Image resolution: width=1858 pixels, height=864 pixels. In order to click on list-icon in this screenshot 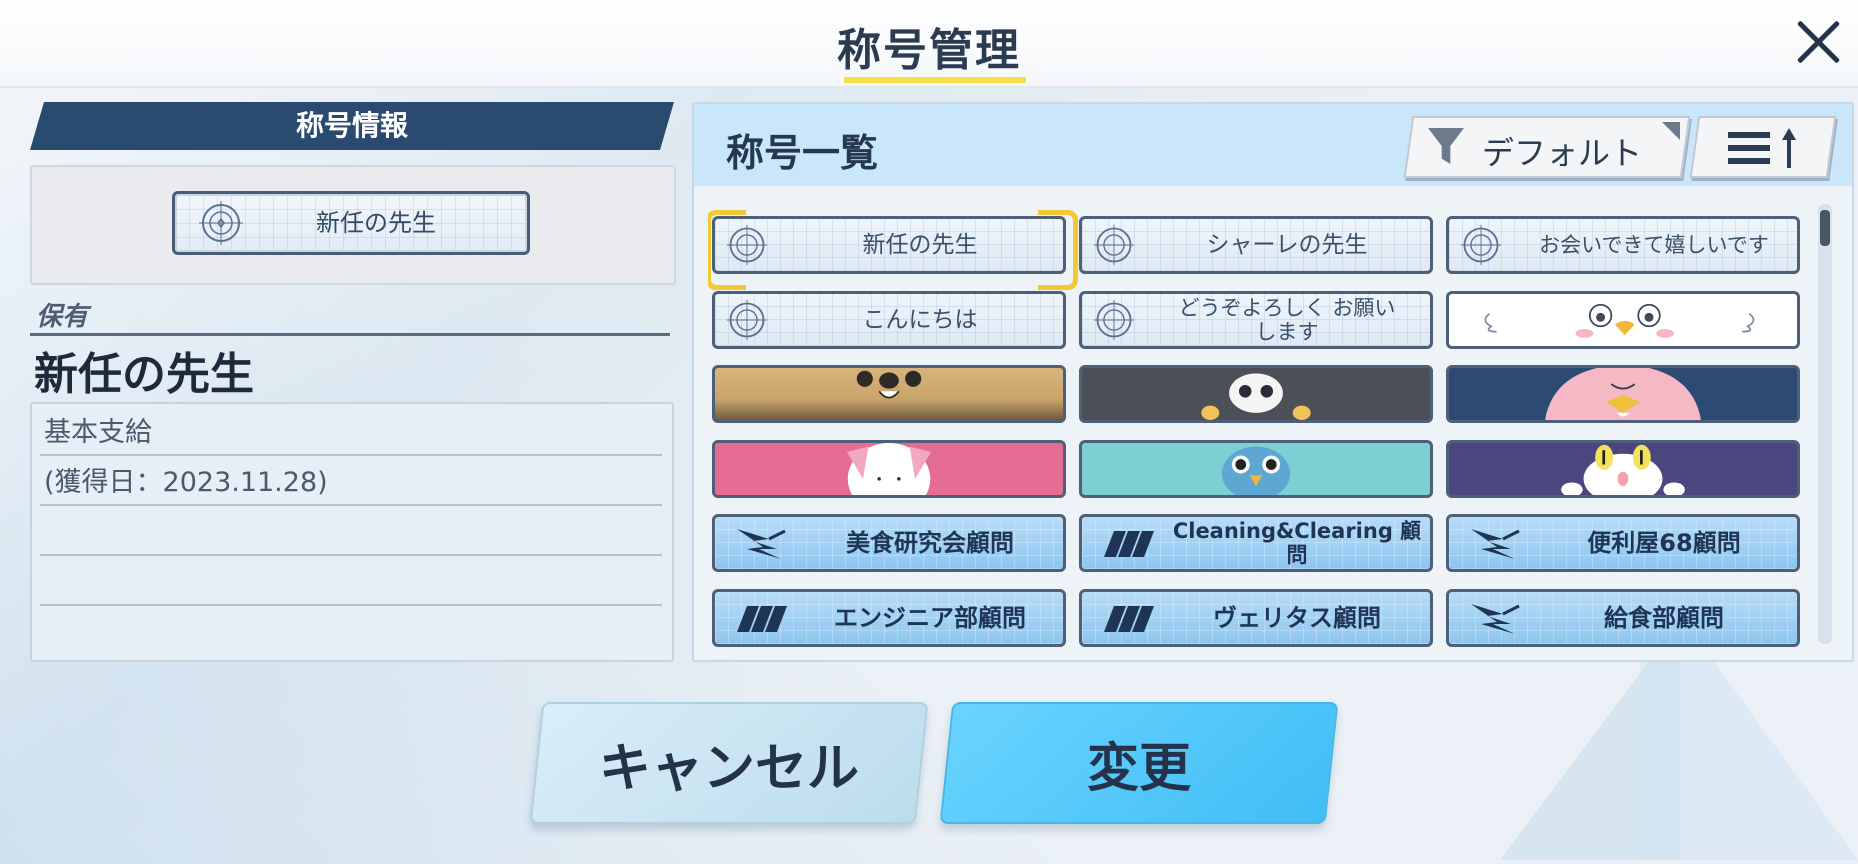, I will do `click(1749, 148)`.